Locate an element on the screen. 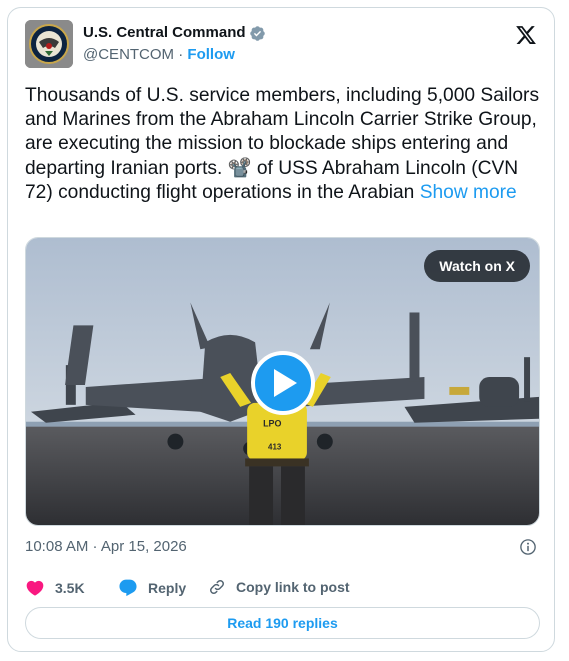  copy-link-button: Copy link to post is located at coordinates (279, 587).